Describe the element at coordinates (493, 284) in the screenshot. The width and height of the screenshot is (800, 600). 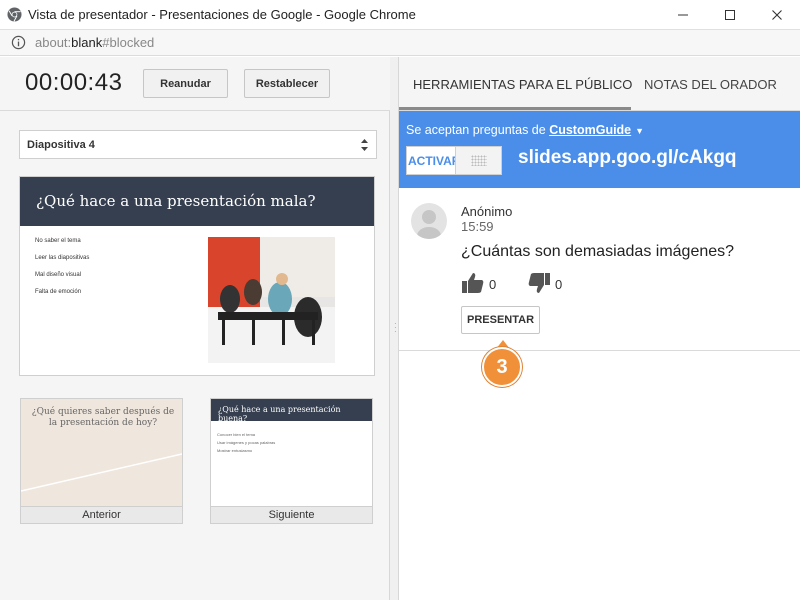
I see `upvote-count: 0` at that location.